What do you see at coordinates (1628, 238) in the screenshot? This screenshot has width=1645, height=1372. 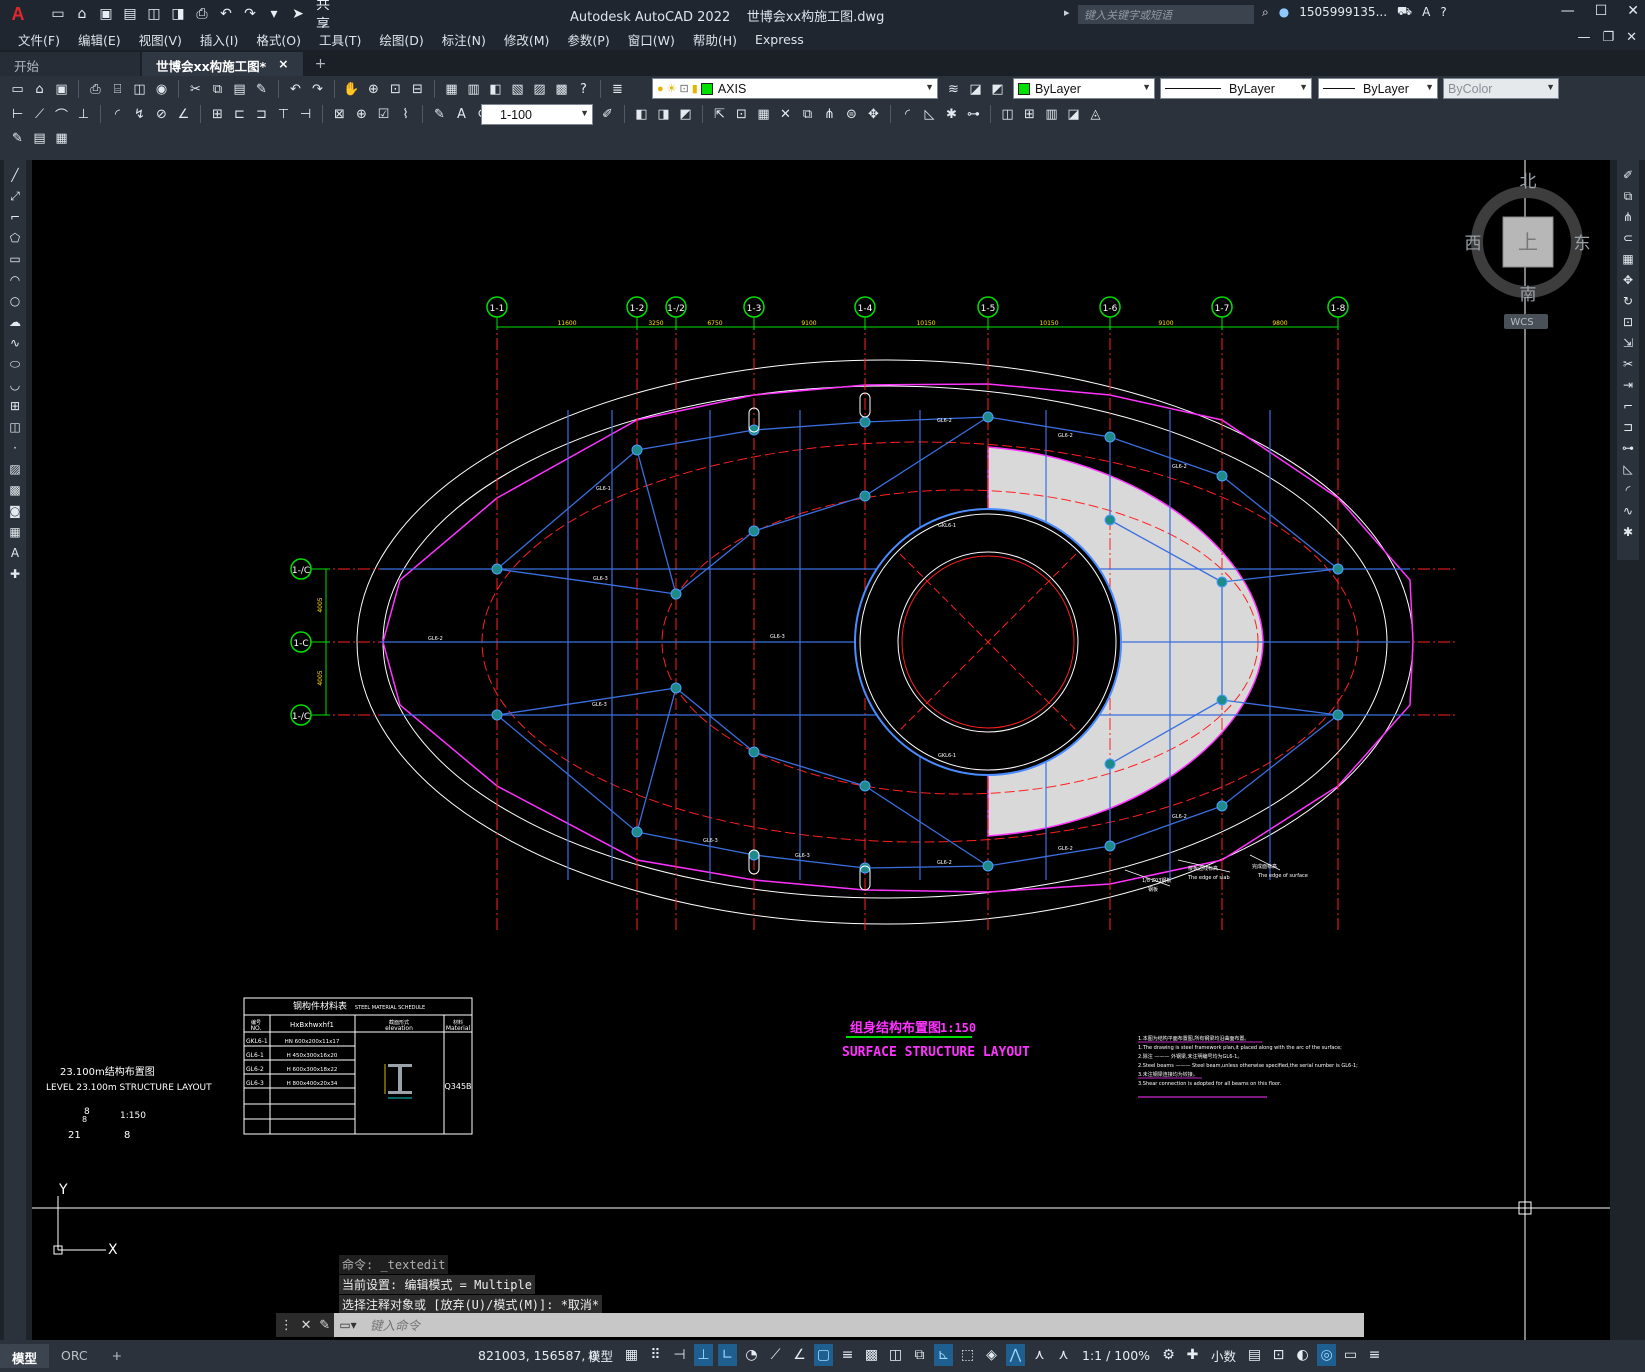 I see `offset-icon: ⊂` at bounding box center [1628, 238].